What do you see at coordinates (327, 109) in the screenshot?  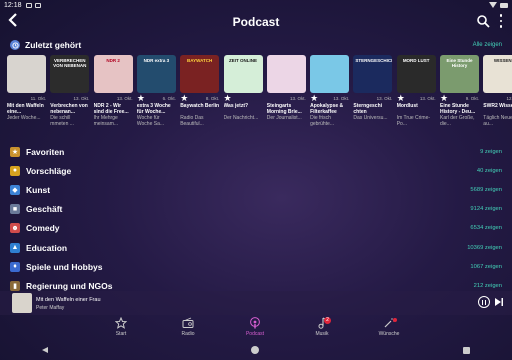 I see `podcast-name: Apokalypse & Filterkaffee` at bounding box center [327, 109].